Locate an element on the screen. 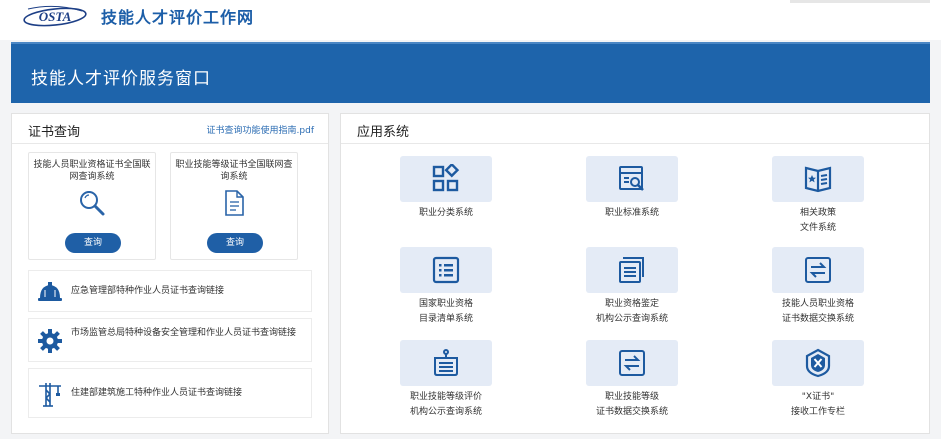 The image size is (941, 439). cert-card-title: 职业技能等级证书全国联网查询系统 is located at coordinates (234, 171).